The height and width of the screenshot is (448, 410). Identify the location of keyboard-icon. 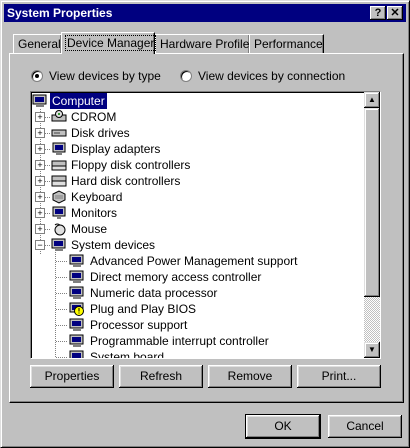
(59, 197).